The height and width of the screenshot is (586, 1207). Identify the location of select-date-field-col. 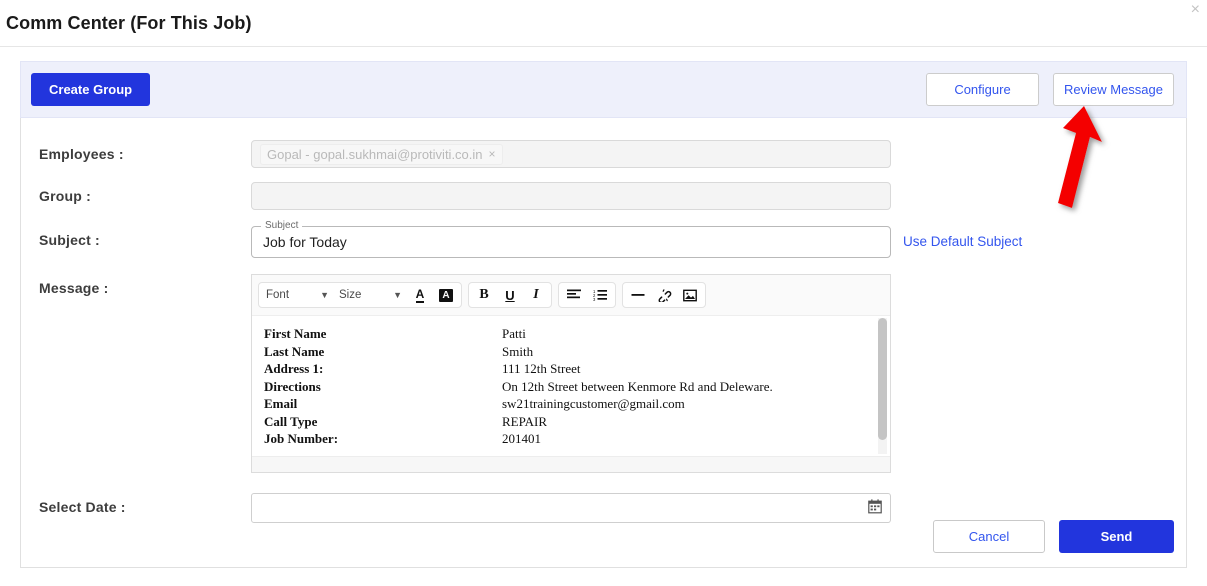
(708, 508).